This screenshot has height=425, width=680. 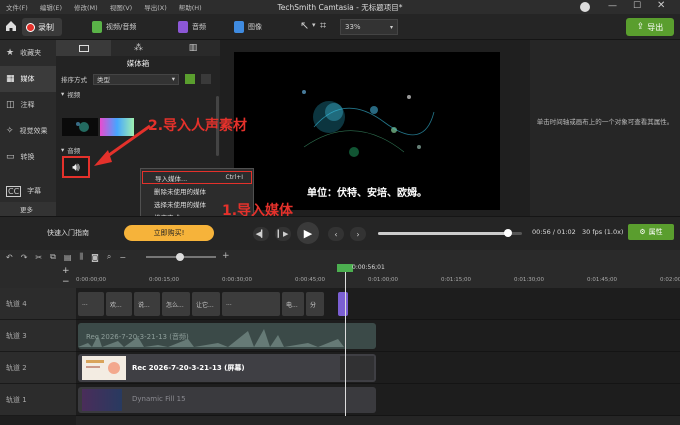 What do you see at coordinates (38, 400) in the screenshot?
I see `track-header-1: 轨道 1` at bounding box center [38, 400].